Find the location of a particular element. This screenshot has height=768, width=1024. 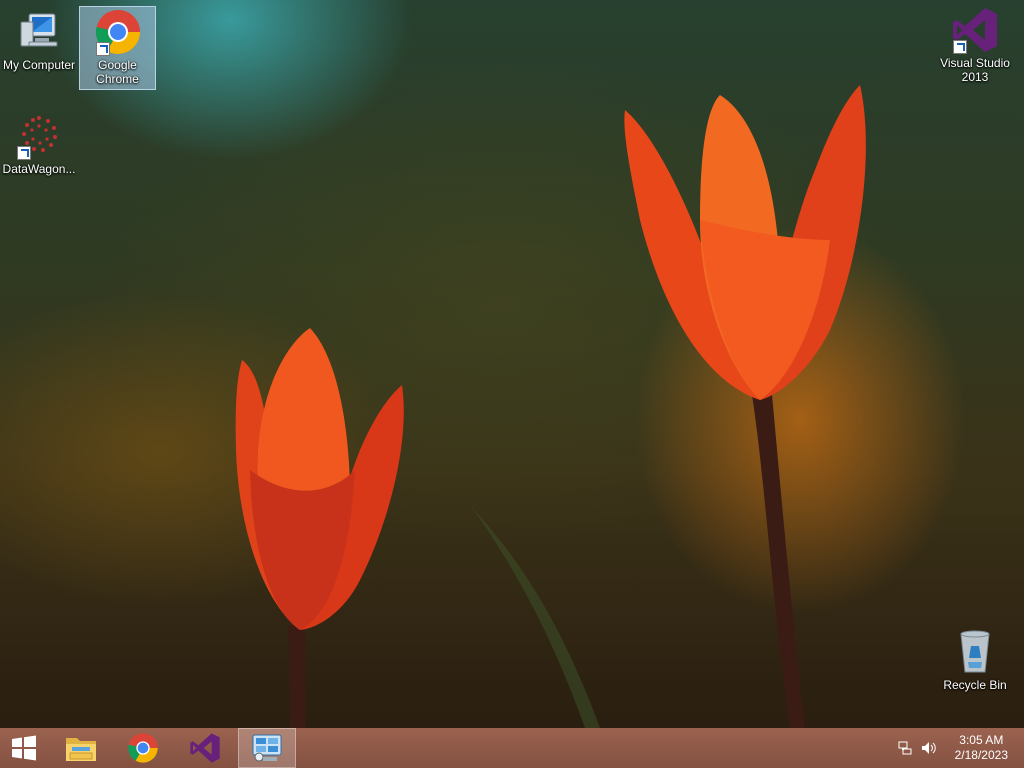

recycle-bin-icon is located at coordinates (975, 652).